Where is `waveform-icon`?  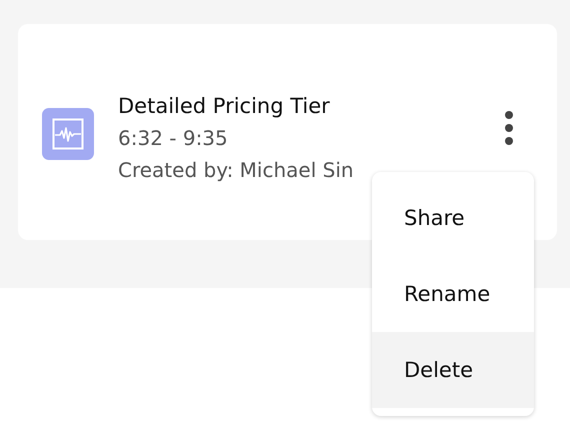 waveform-icon is located at coordinates (68, 134).